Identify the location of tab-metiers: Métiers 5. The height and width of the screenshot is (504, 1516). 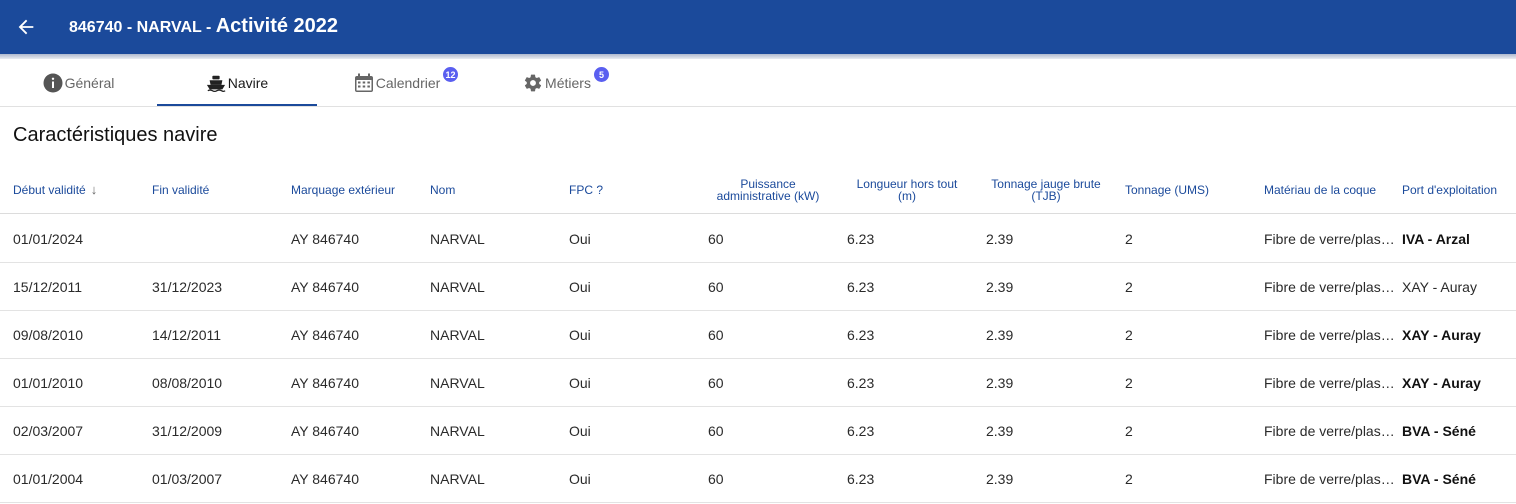
(557, 82).